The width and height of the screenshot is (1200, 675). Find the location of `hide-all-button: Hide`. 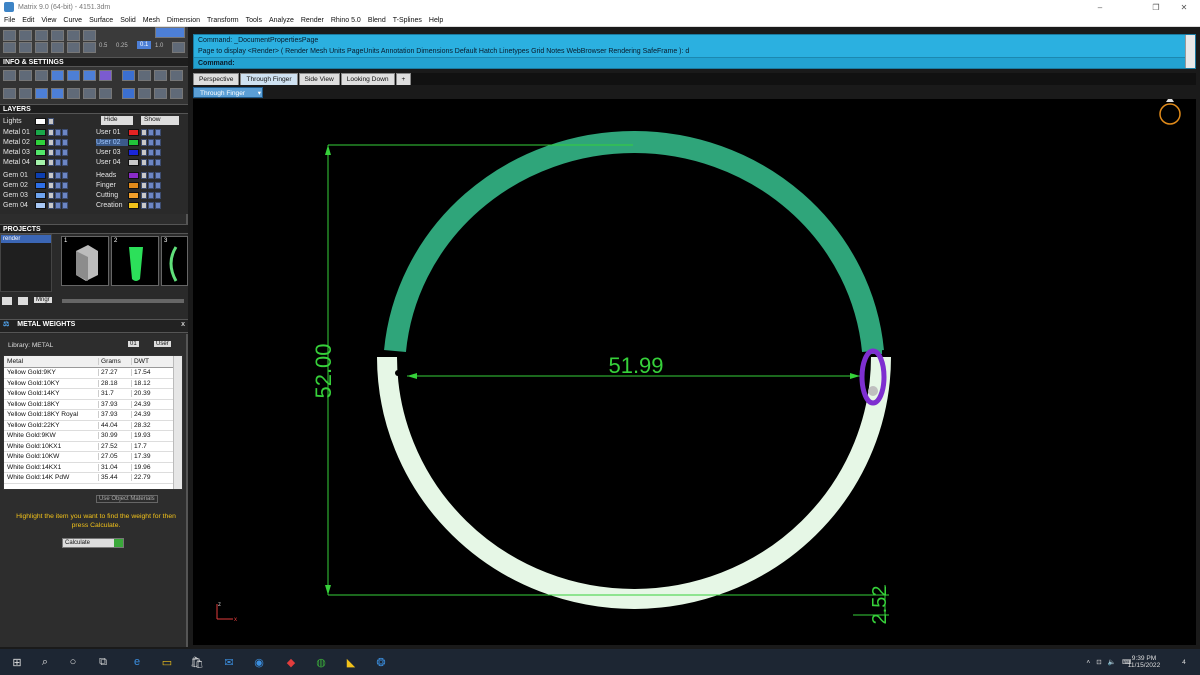

hide-all-button: Hide is located at coordinates (117, 120).